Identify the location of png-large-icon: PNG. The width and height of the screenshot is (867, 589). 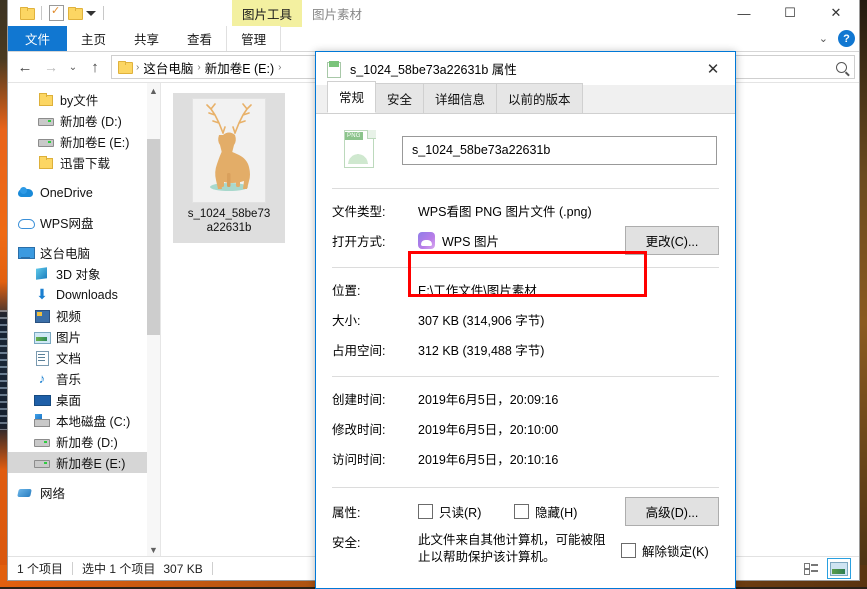
(360, 150).